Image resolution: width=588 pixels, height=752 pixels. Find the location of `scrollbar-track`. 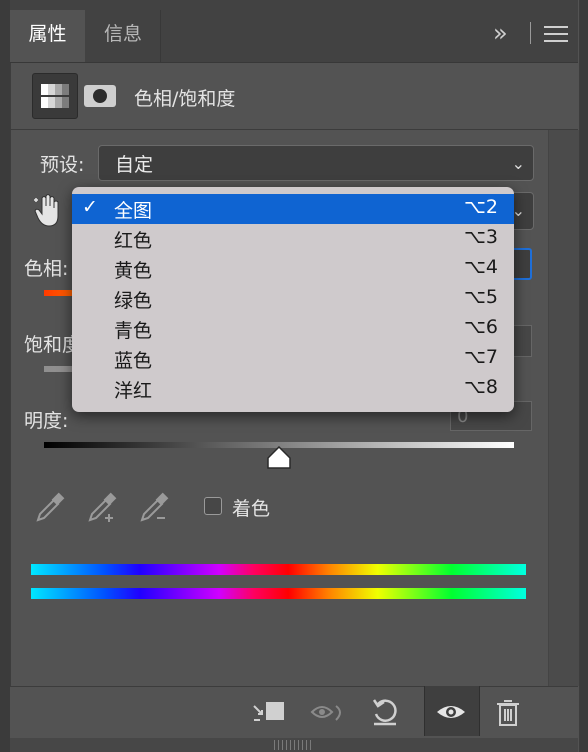

scrollbar-track is located at coordinates (563, 408).